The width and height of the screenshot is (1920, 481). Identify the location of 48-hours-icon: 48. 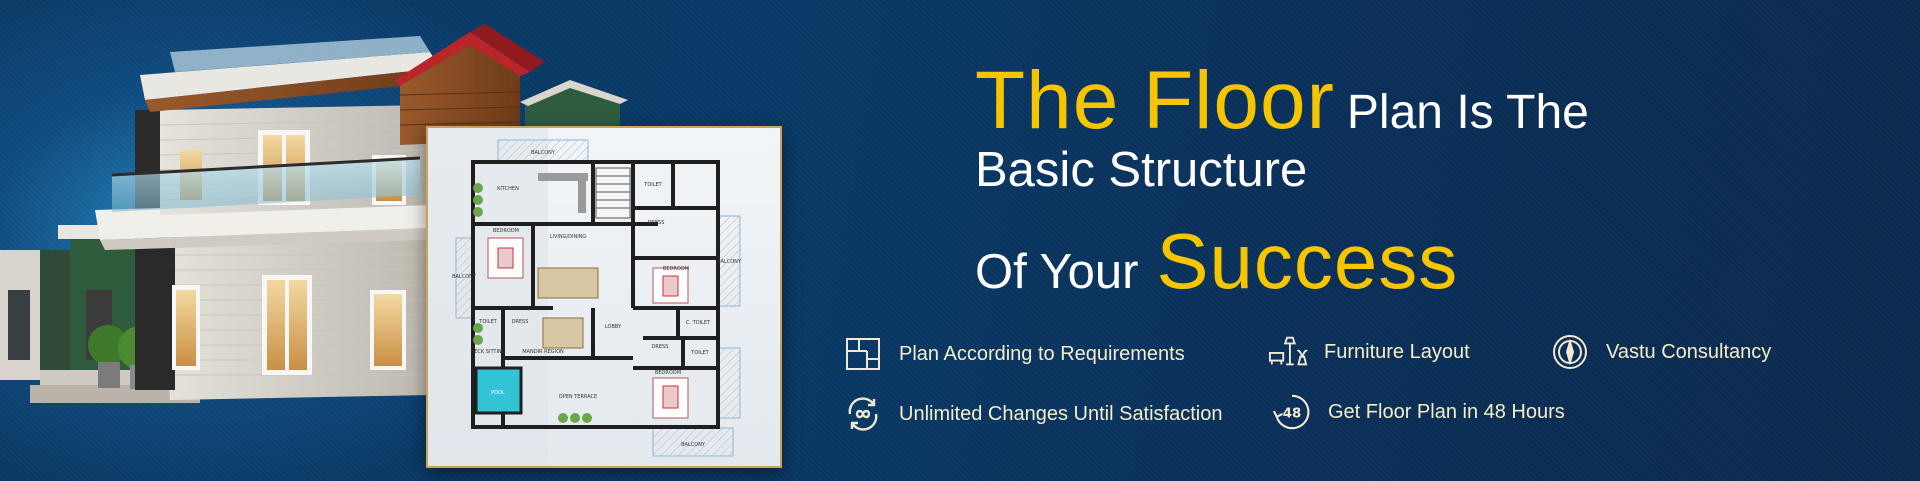
(1292, 412).